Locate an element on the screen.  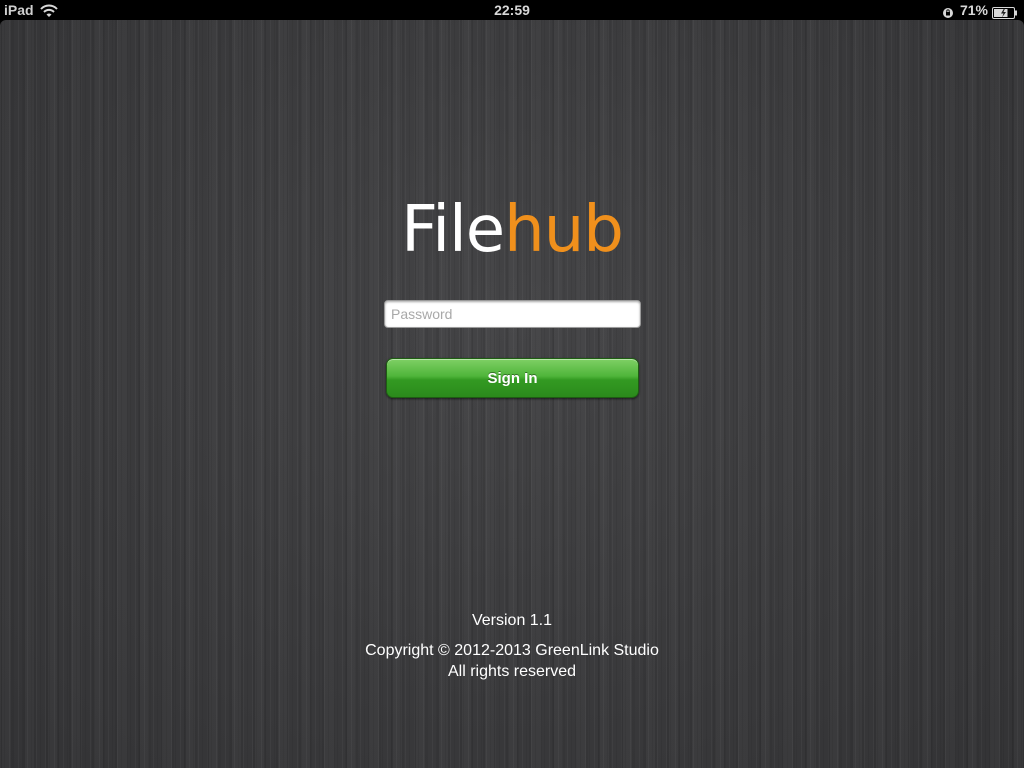
status-right: 71% is located at coordinates (980, 10).